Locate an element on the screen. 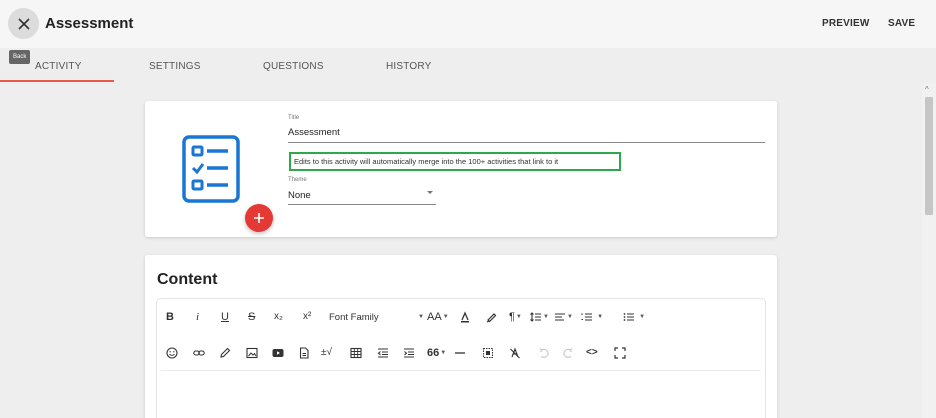  select-all-icon is located at coordinates (488, 353).